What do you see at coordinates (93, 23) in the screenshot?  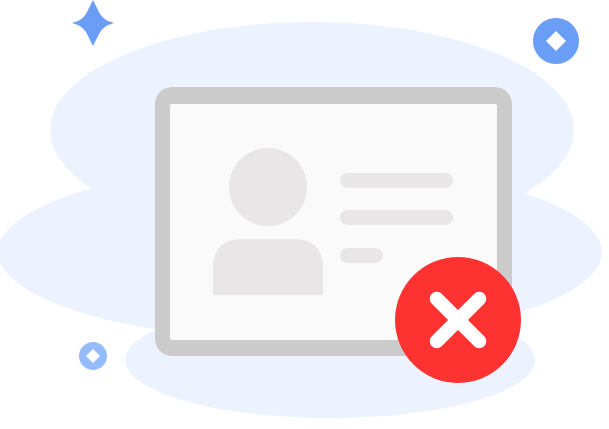 I see `four-point-star-icon` at bounding box center [93, 23].